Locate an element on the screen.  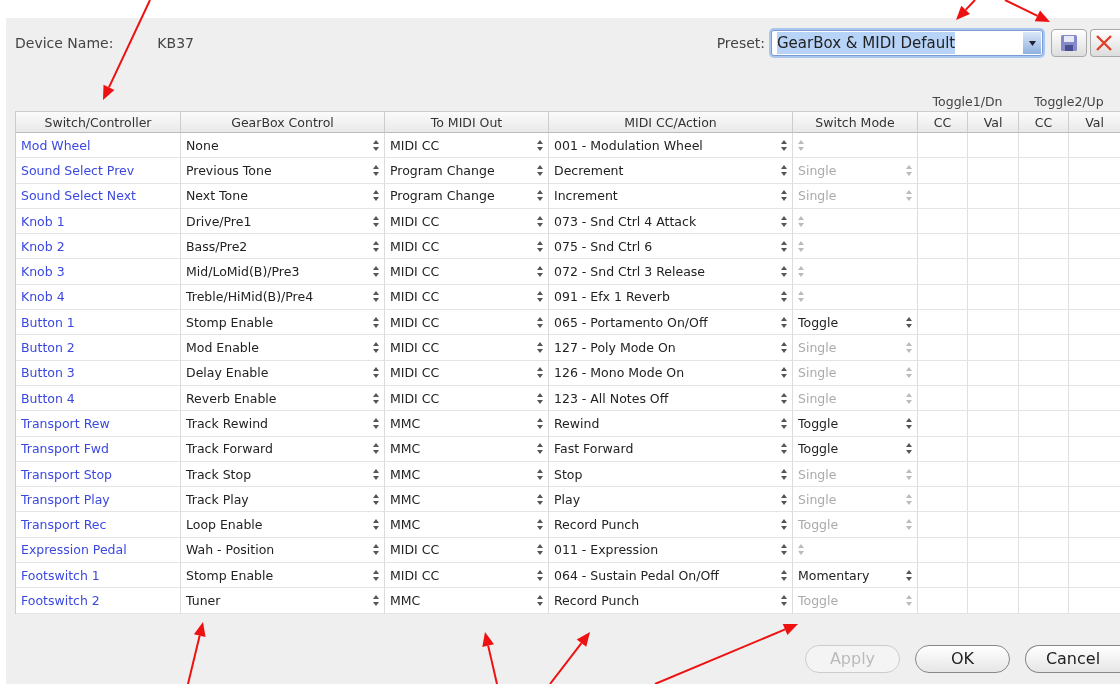
delete-button is located at coordinates (1105, 43).